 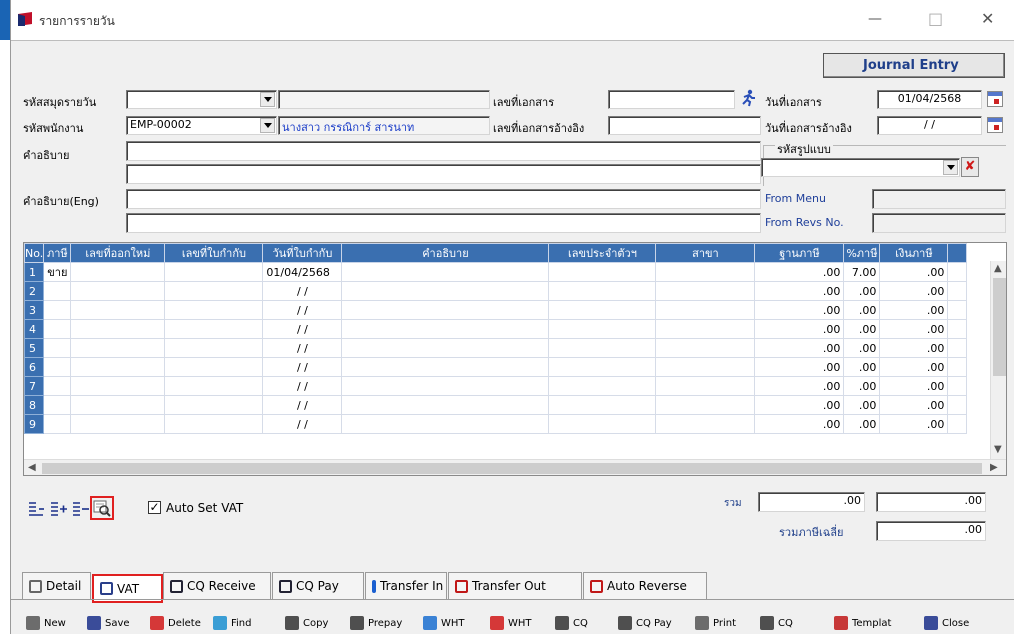 I want to click on col-header-new-no: เลขที่ออกใหม่, so click(x=118, y=253).